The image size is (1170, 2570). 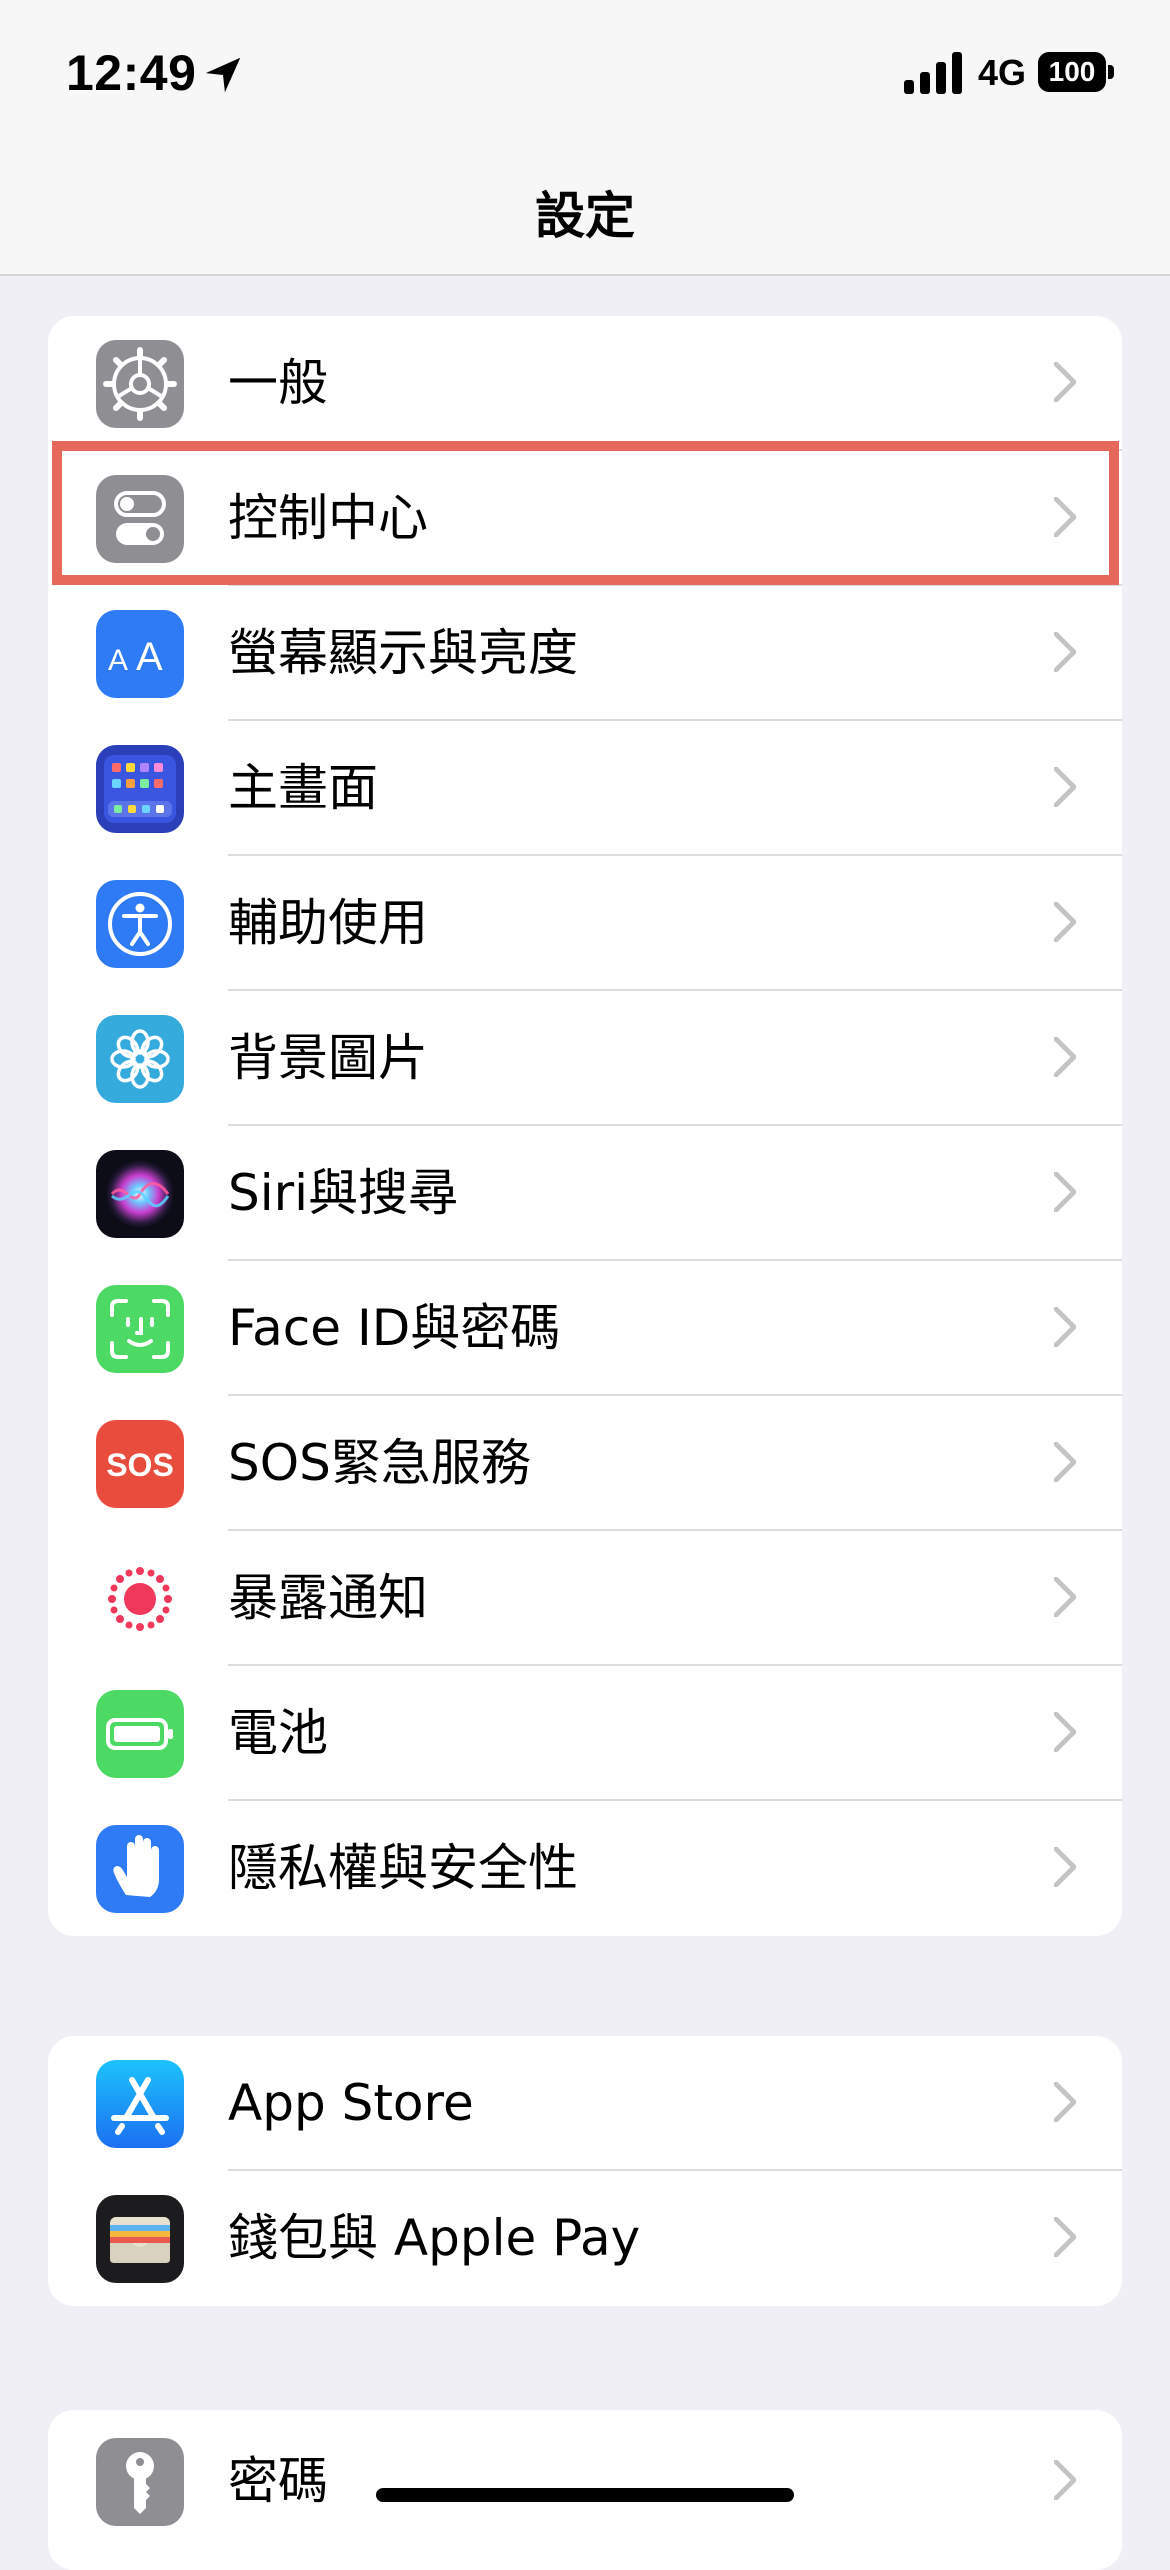 I want to click on settings-row-label: Face ID與密碼, so click(x=394, y=1328).